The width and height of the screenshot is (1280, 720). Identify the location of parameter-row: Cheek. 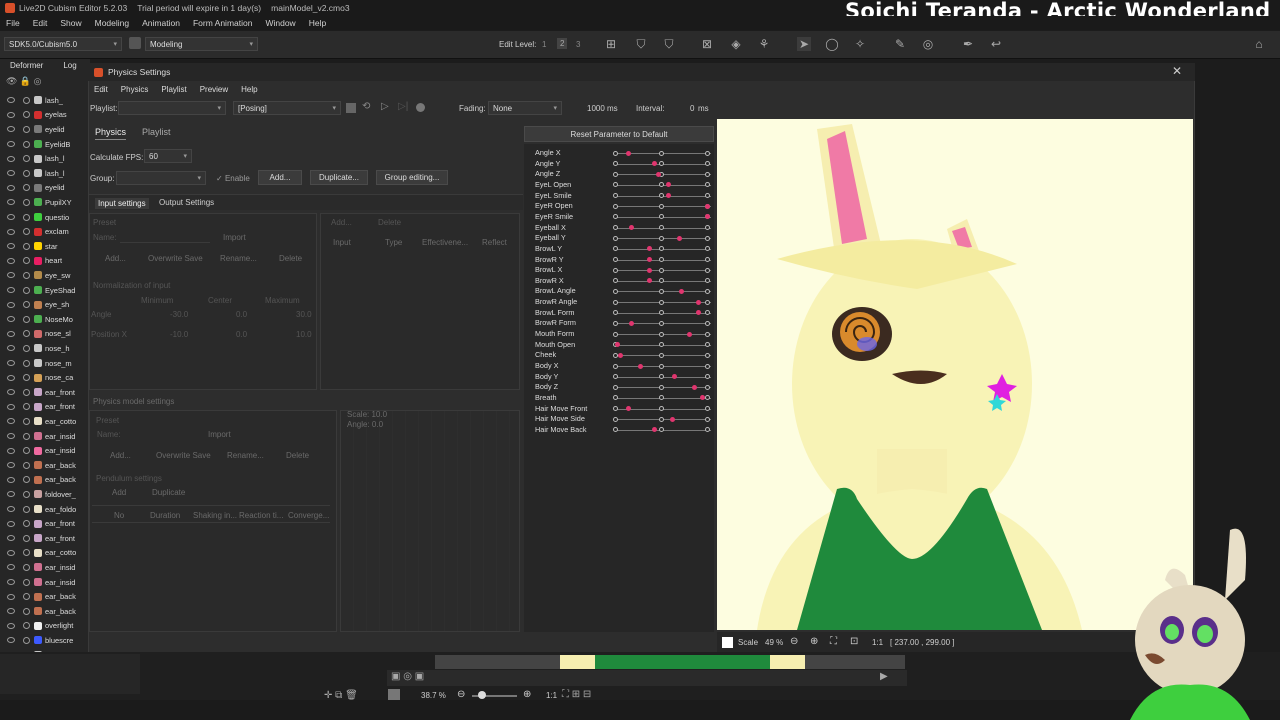
(620, 355).